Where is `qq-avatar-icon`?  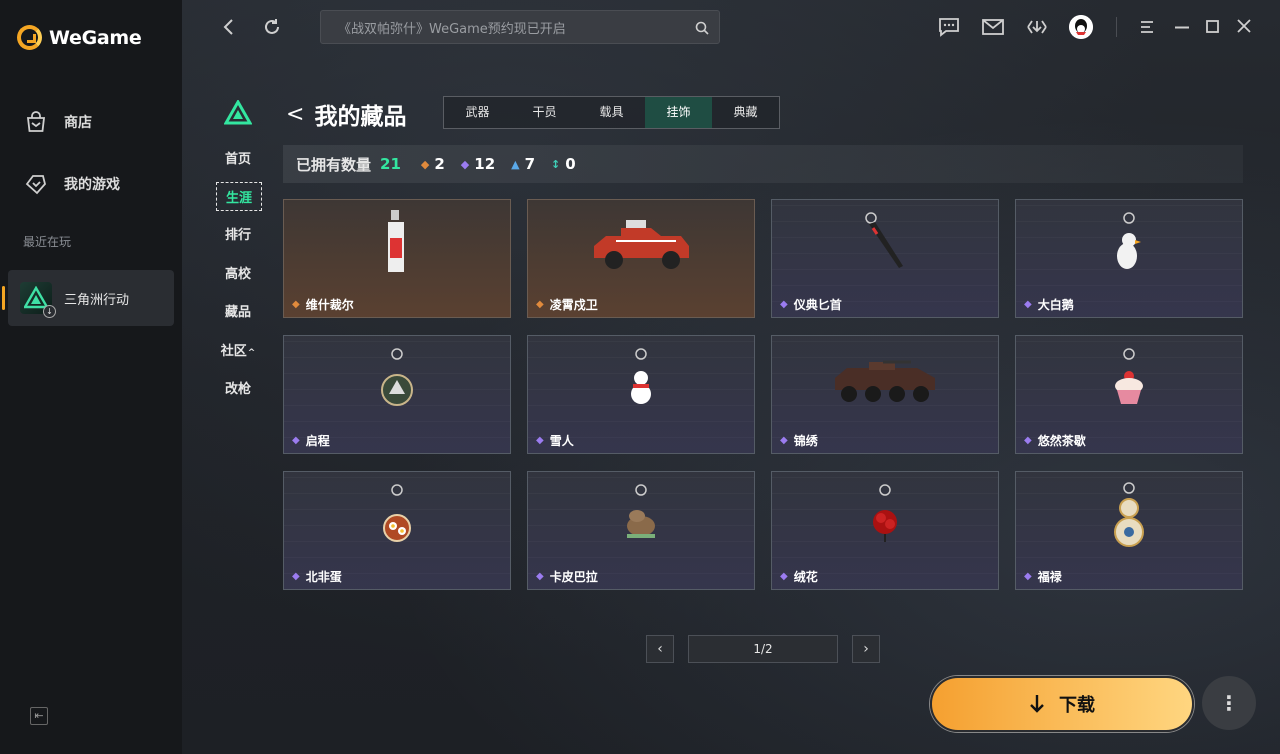 qq-avatar-icon is located at coordinates (1081, 27).